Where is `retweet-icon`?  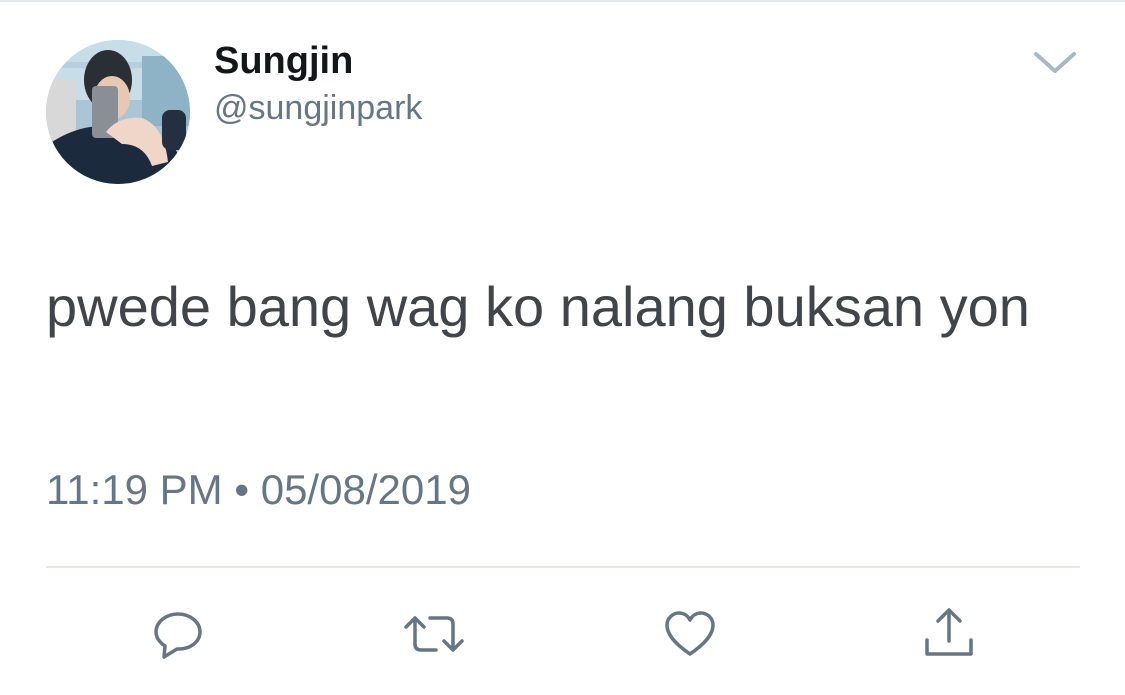
retweet-icon is located at coordinates (434, 634).